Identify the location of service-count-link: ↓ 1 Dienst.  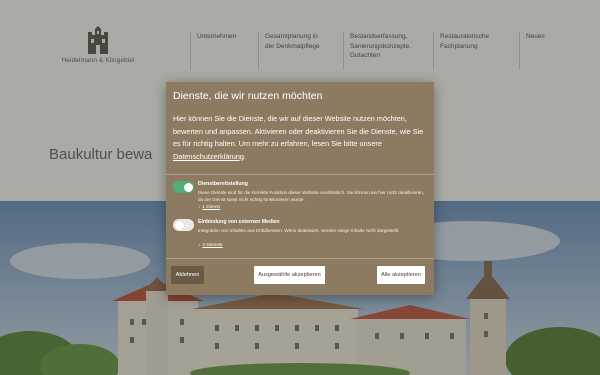
(209, 207).